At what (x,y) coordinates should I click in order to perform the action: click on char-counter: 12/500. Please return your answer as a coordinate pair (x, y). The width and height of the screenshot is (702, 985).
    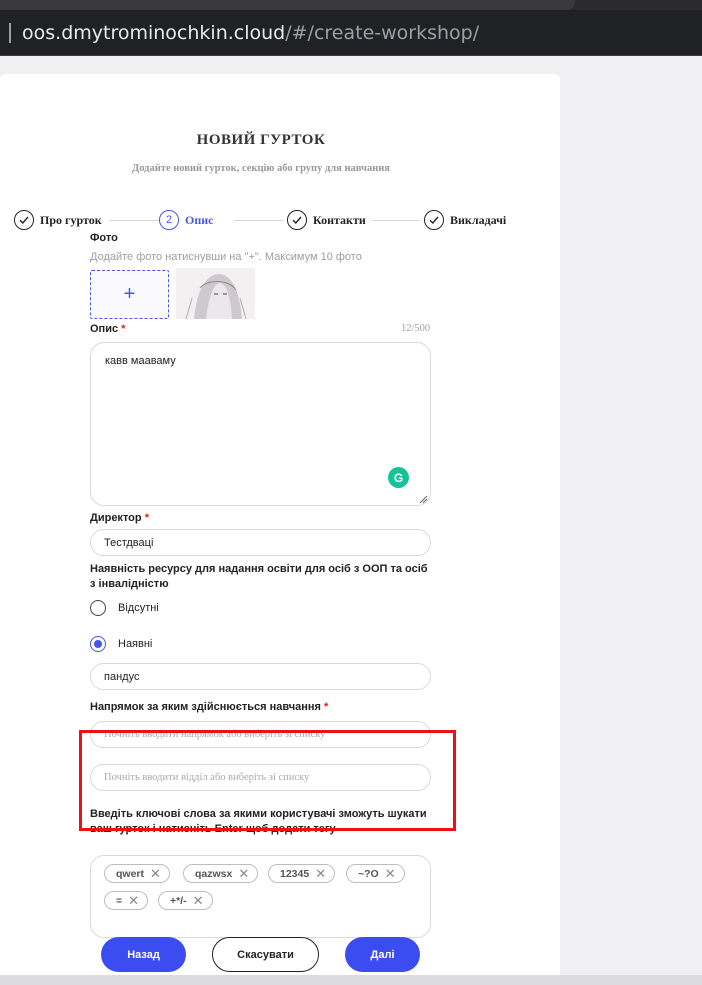
    Looking at the image, I should click on (416, 328).